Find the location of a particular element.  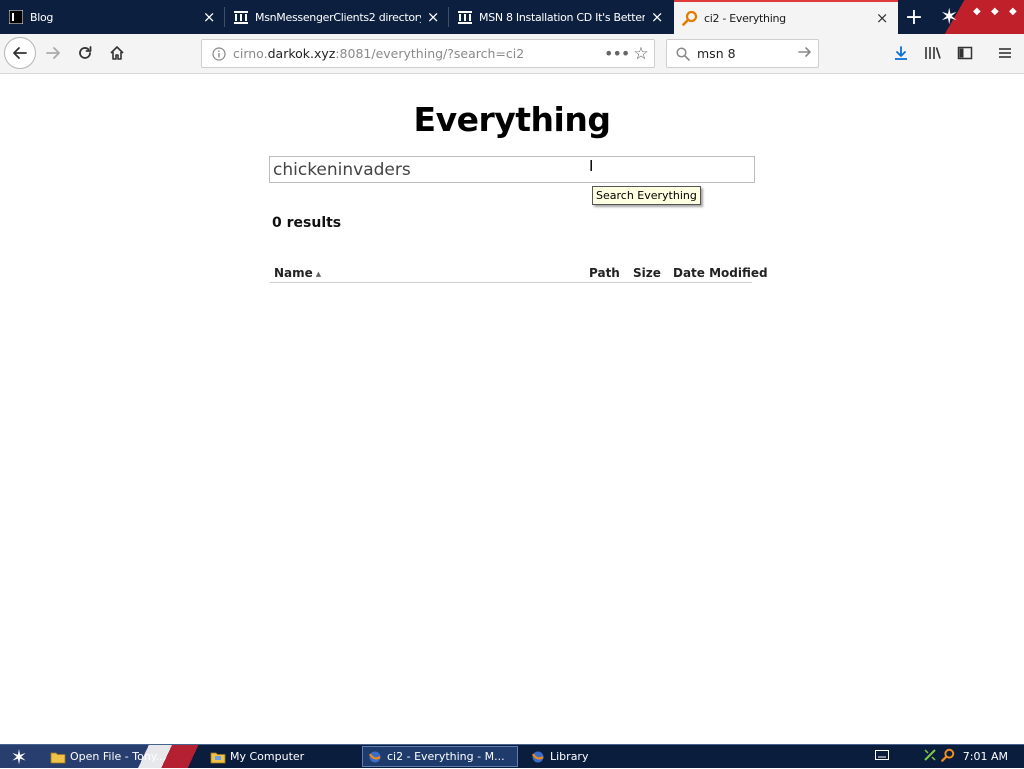

sidebar-icon is located at coordinates (965, 53).